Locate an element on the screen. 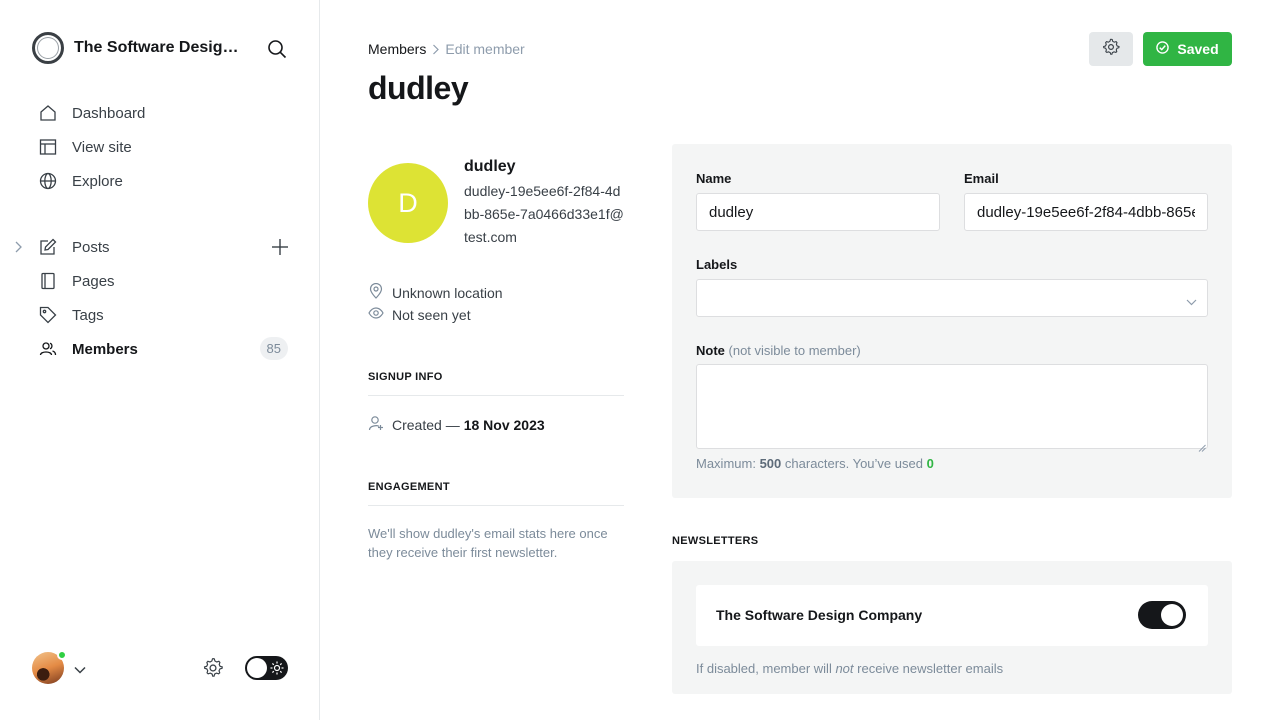  sidebar-footer is located at coordinates (160, 668).